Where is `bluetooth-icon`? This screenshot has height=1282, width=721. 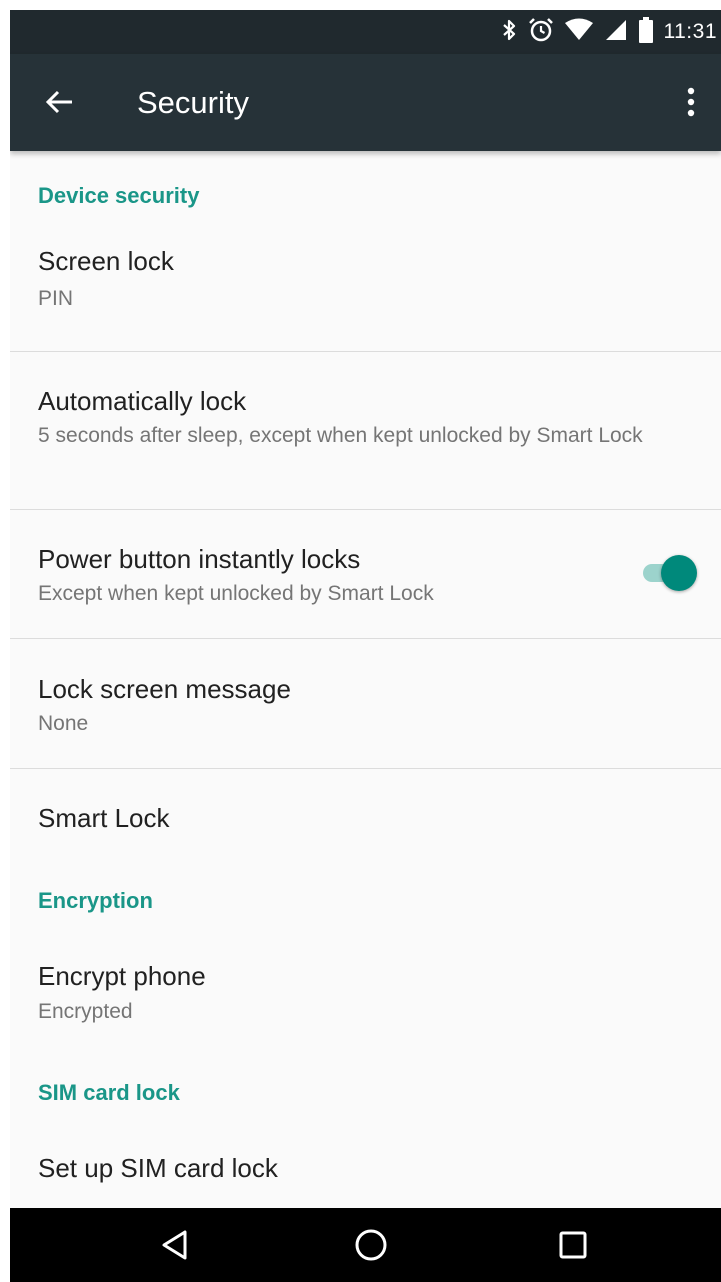 bluetooth-icon is located at coordinates (509, 32).